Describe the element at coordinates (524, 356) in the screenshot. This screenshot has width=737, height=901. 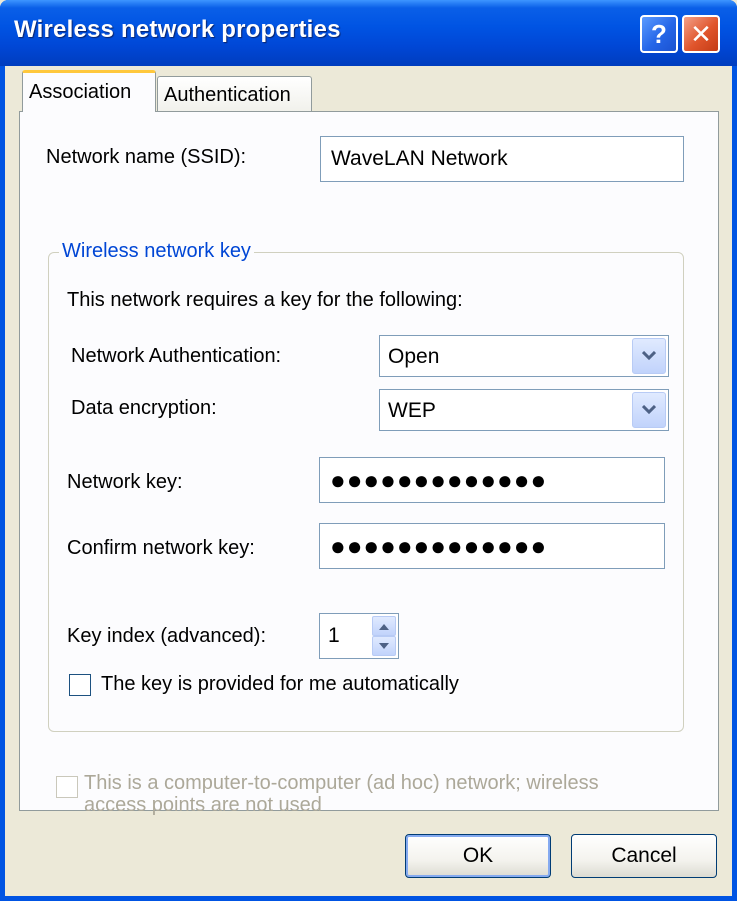
I see `network-authentication-select: Open` at that location.